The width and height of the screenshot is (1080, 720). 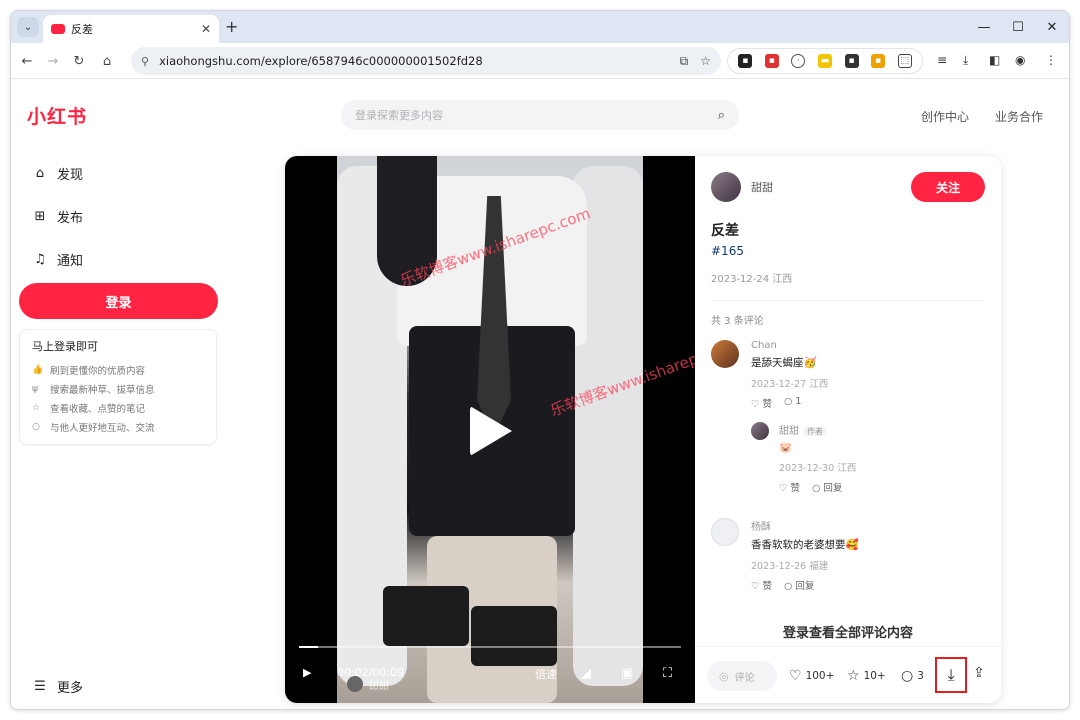 I want to click on note-date: 2023-12-24 江西, so click(x=752, y=279).